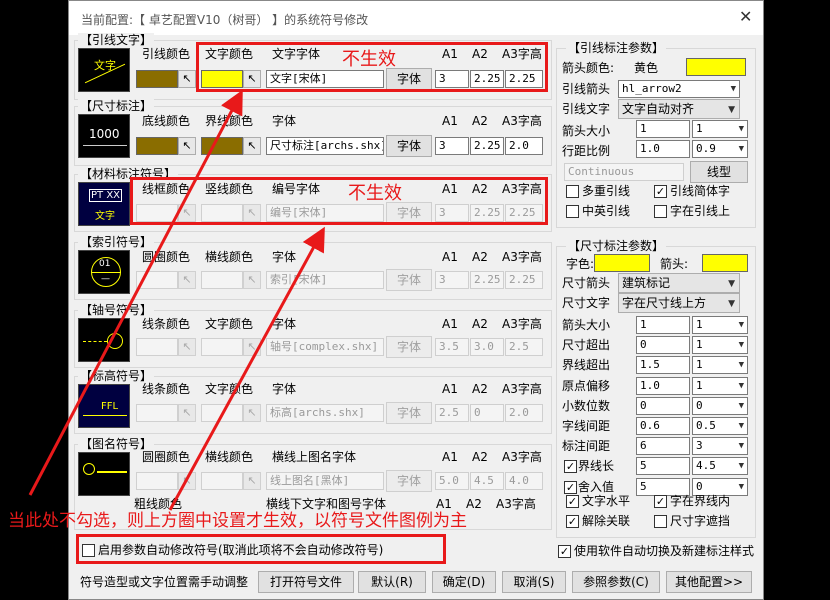 The image size is (830, 600). Describe the element at coordinates (237, 521) in the screenshot. I see `annotation-bottom-note: 当此处不勾选，则上方圈中设置才生效，以符号文件图例为主` at that location.